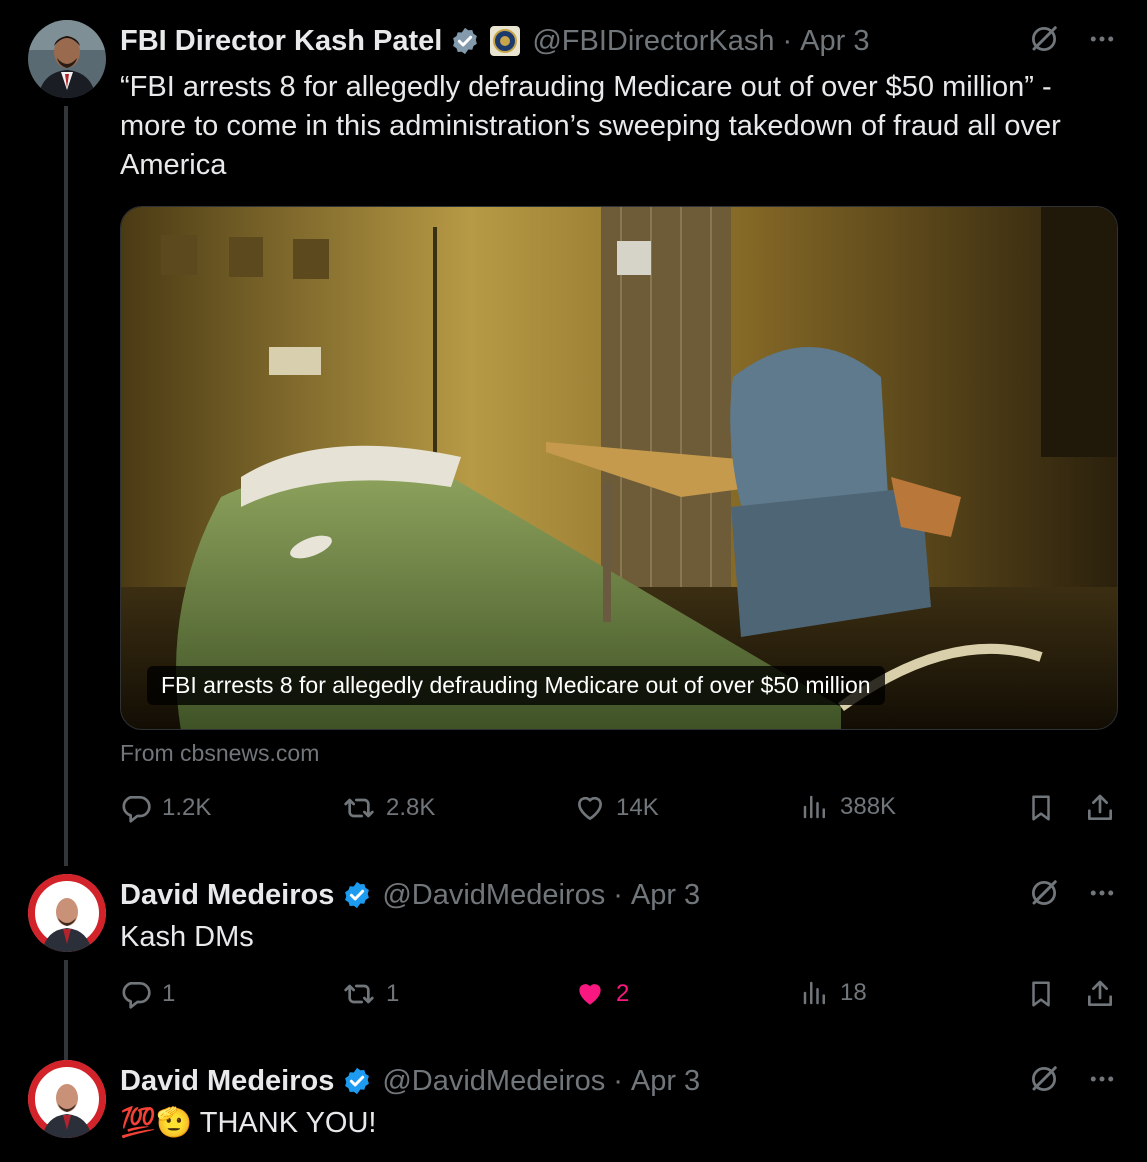 The height and width of the screenshot is (1162, 1147). Describe the element at coordinates (219, 753) in the screenshot. I see `link-source: From cbsnews.com` at that location.